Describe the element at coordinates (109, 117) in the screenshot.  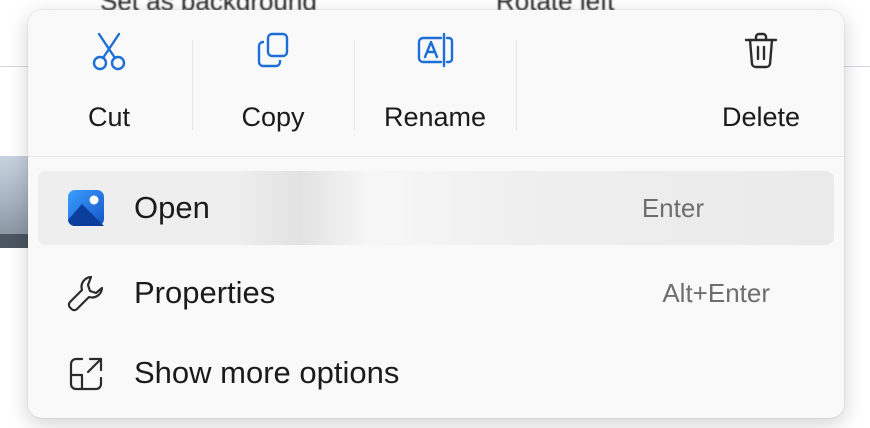
I see `cut-label: Cut` at that location.